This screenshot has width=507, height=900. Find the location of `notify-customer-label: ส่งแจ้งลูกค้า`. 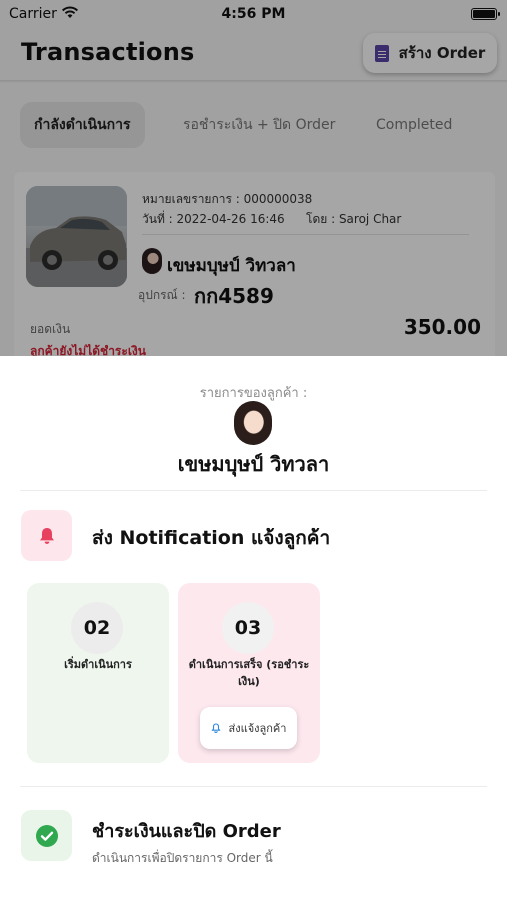

notify-customer-label: ส่งแจ้งลูกค้า is located at coordinates (257, 728).